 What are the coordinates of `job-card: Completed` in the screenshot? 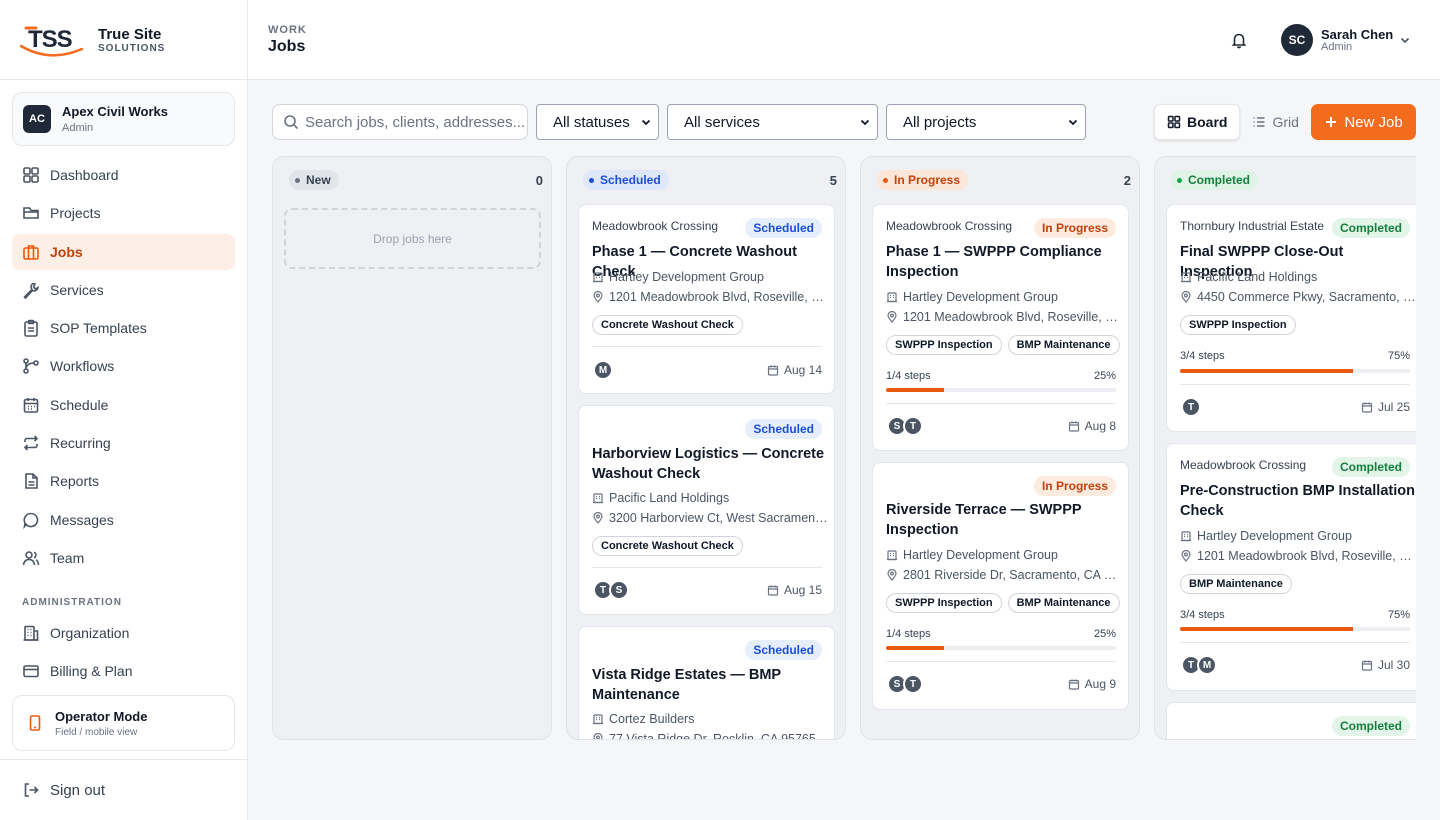 It's located at (1291, 720).